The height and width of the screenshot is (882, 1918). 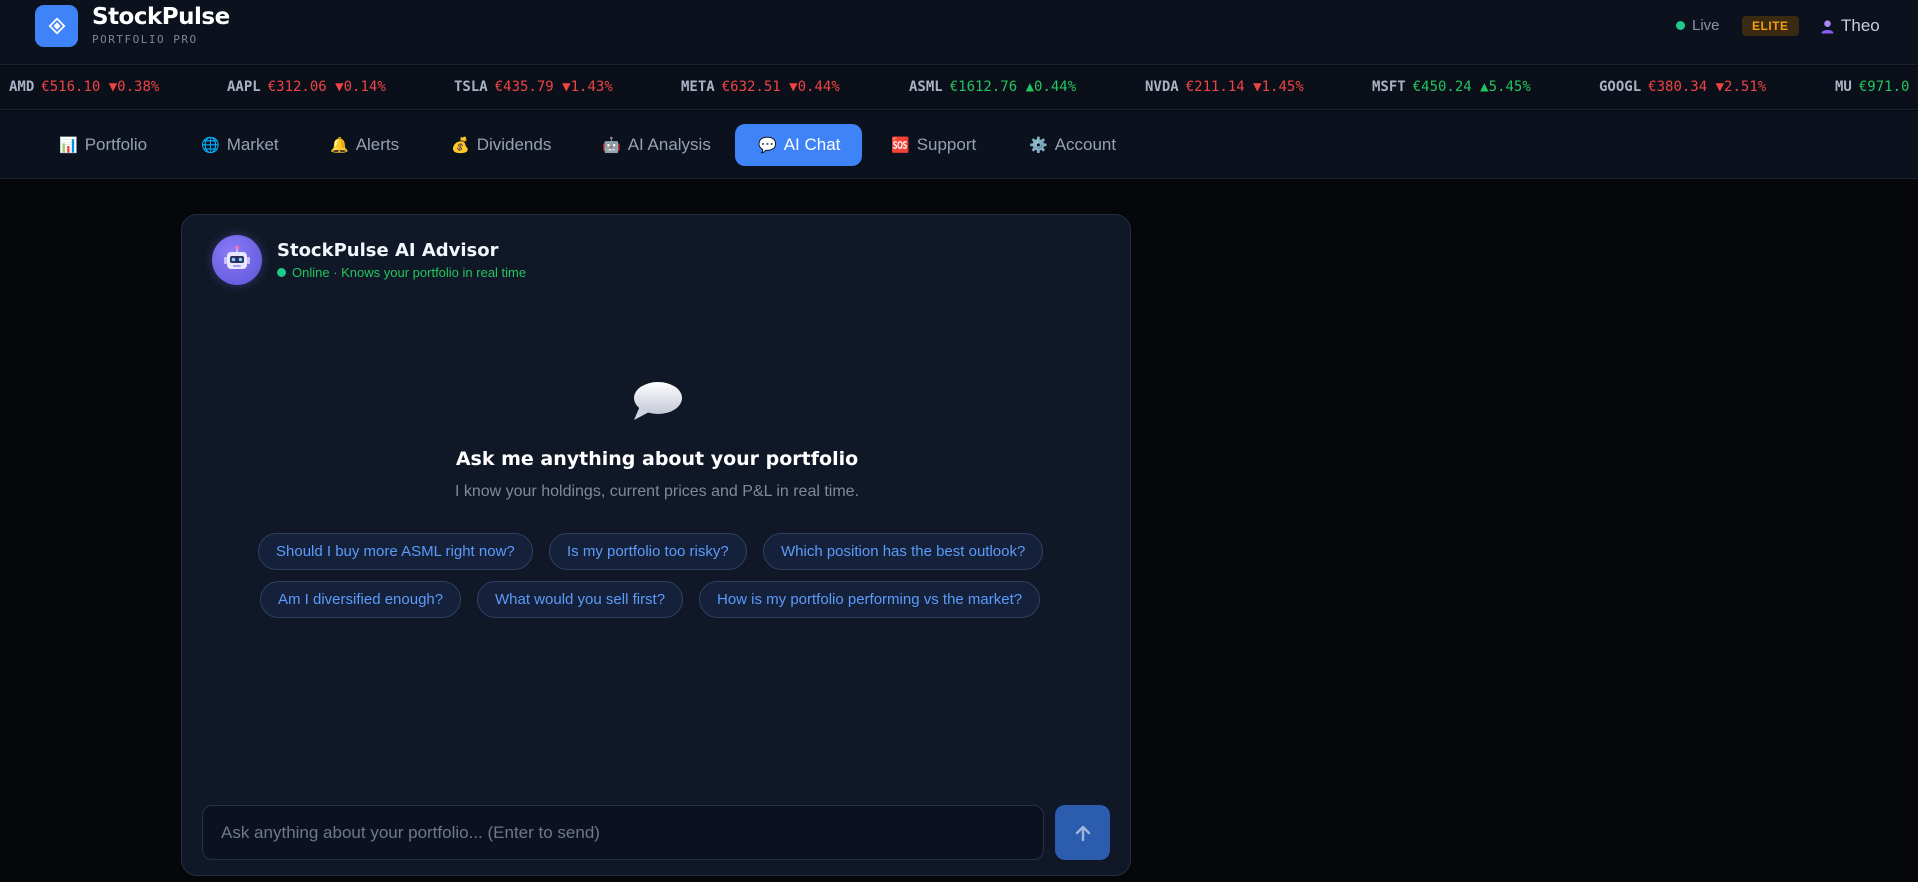 I want to click on ticker-item: MU €971.0, so click(x=1872, y=87).